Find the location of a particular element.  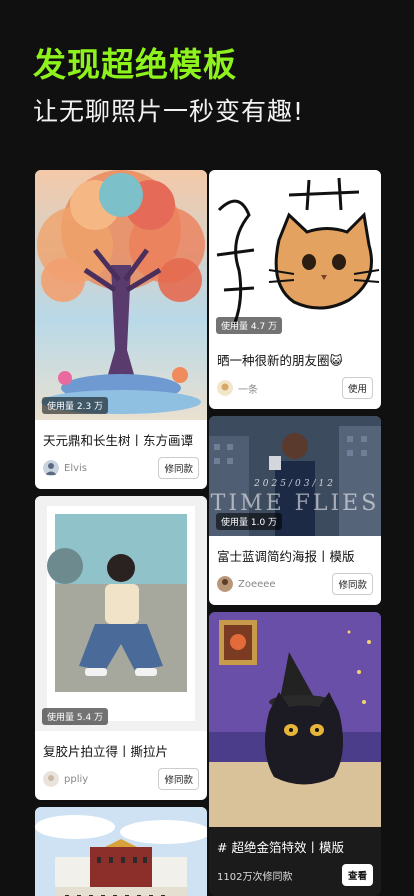

card-footer: 1102万次修同款 查看 is located at coordinates (295, 876).